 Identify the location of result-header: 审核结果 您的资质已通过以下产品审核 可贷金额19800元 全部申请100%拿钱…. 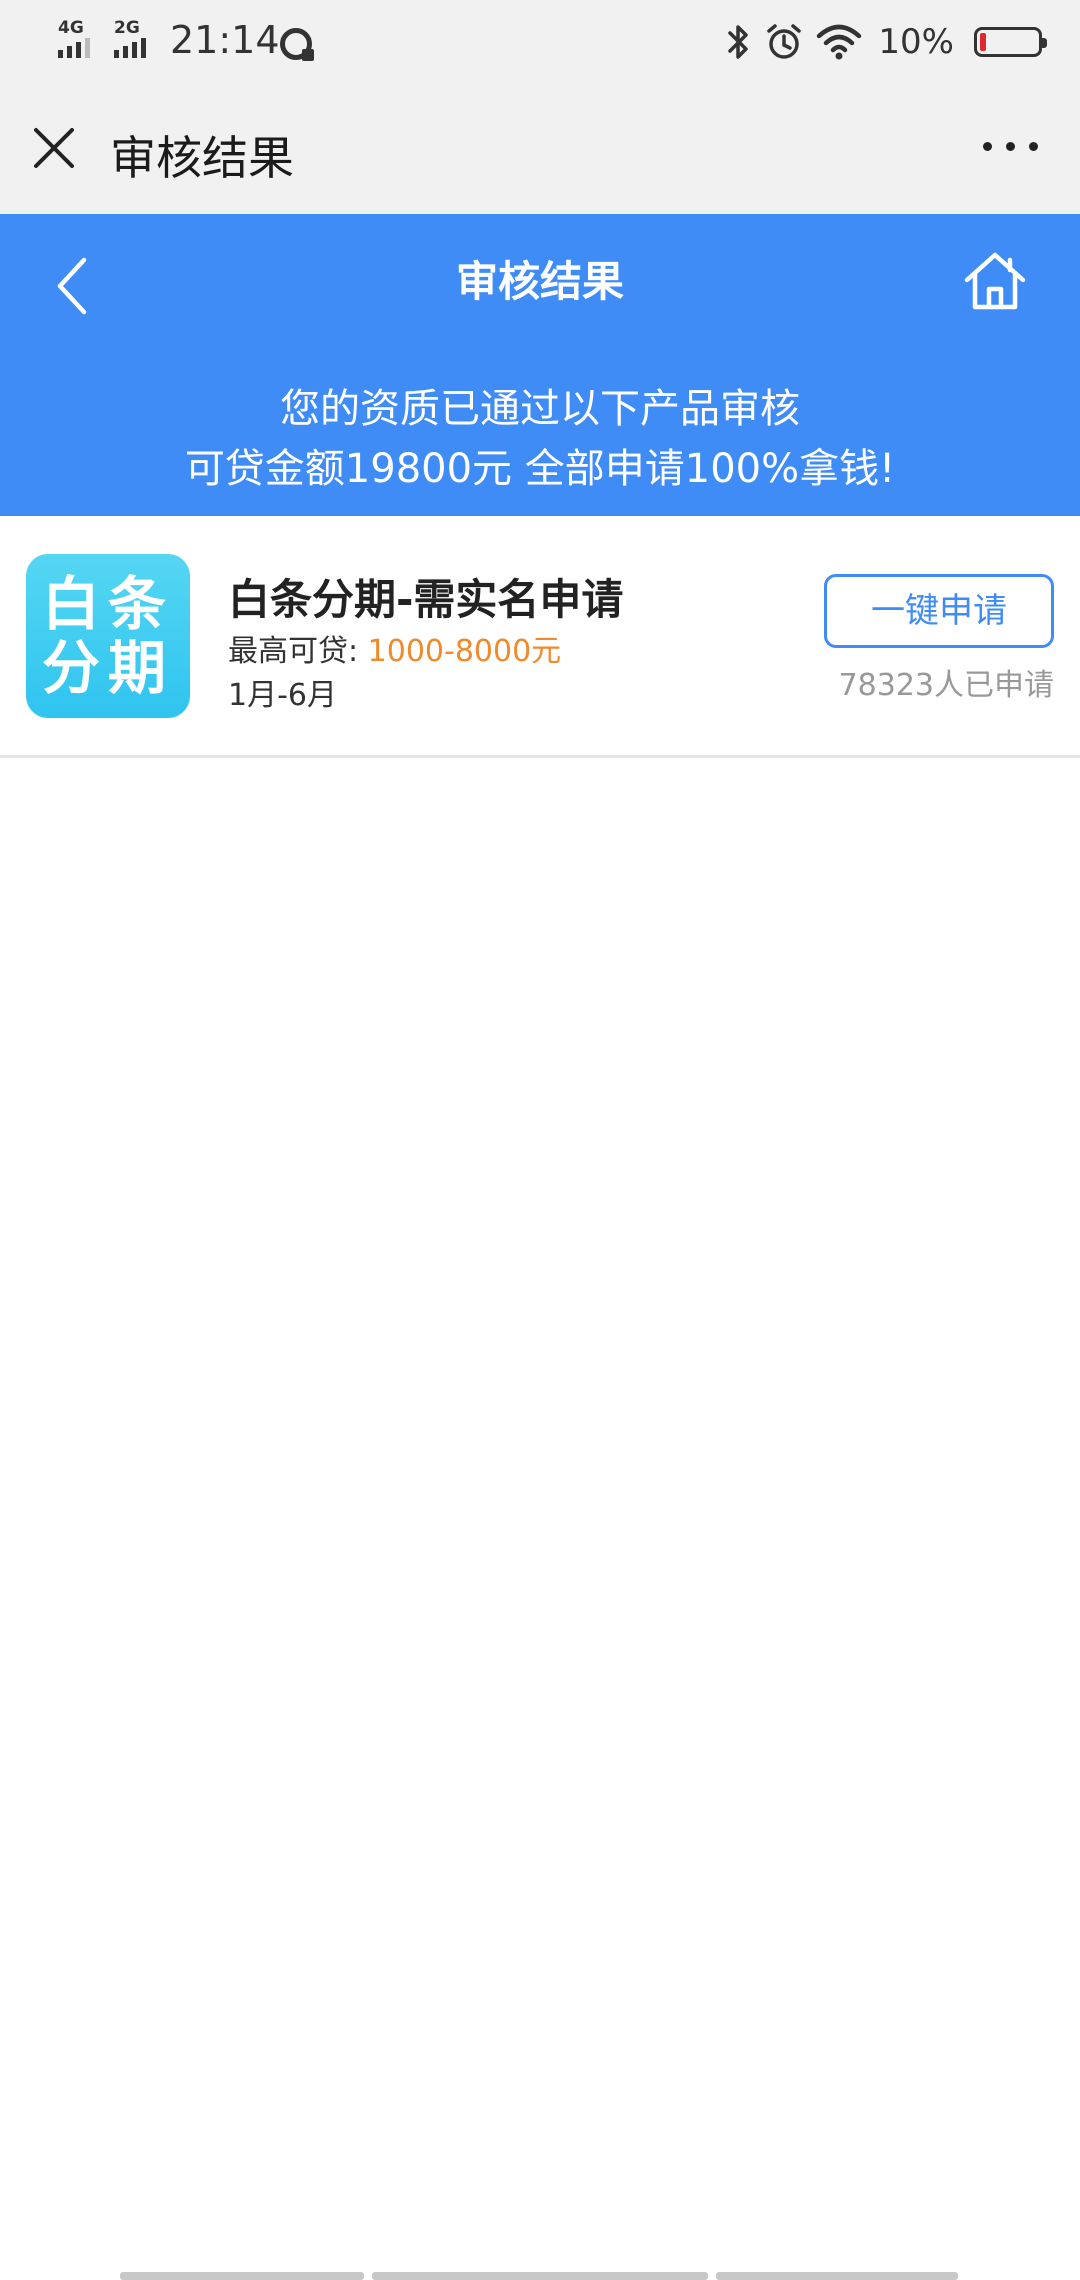
(540, 365).